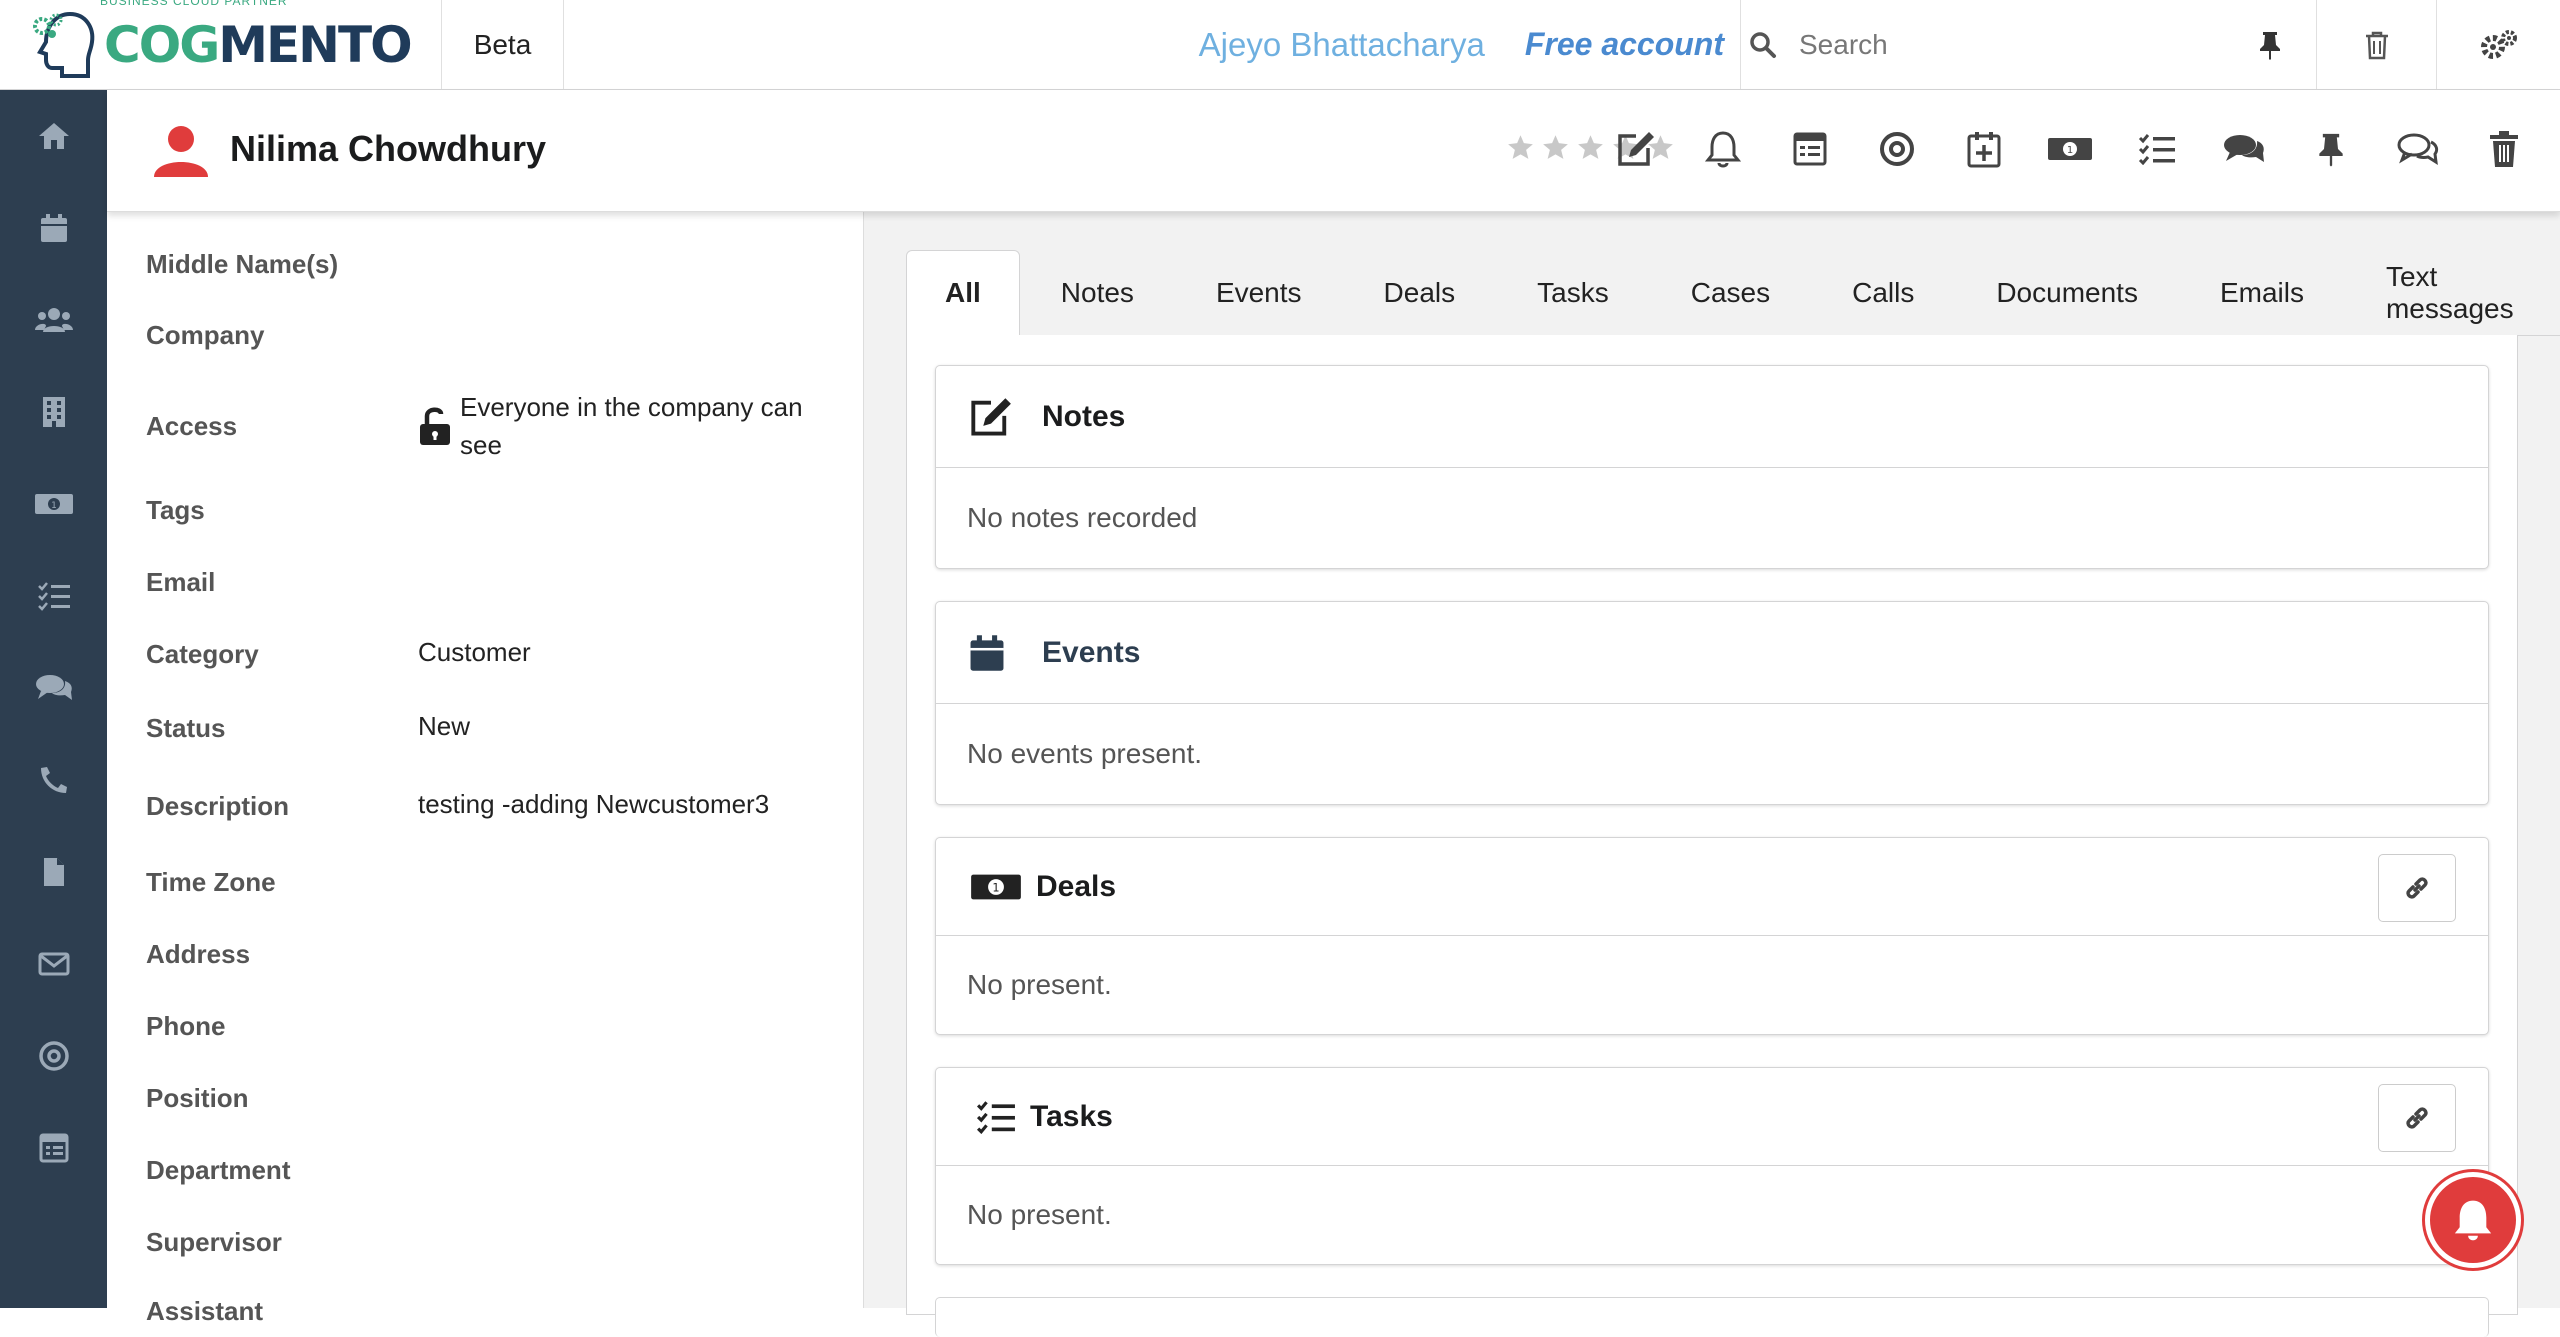 This screenshot has height=1337, width=2560. I want to click on detail-row-time-zone: Time Zone, so click(282, 882).